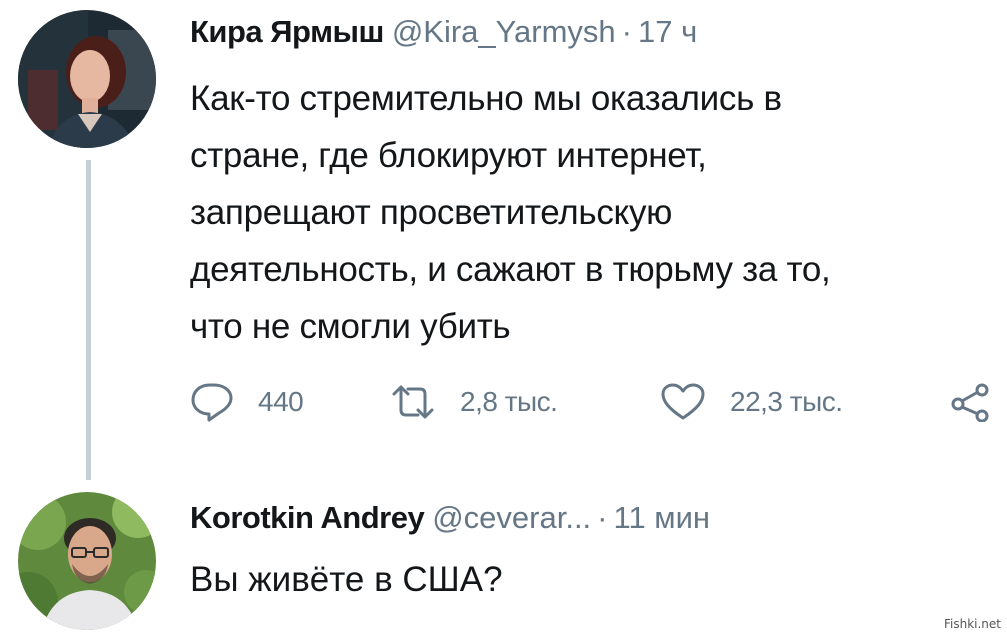 The image size is (1007, 635). Describe the element at coordinates (281, 401) in the screenshot. I see `reply-count: 440` at that location.